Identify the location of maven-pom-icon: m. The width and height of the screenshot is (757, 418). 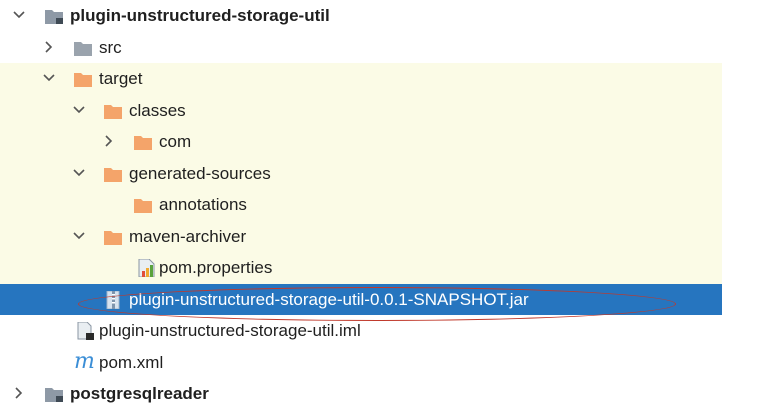
(84, 361).